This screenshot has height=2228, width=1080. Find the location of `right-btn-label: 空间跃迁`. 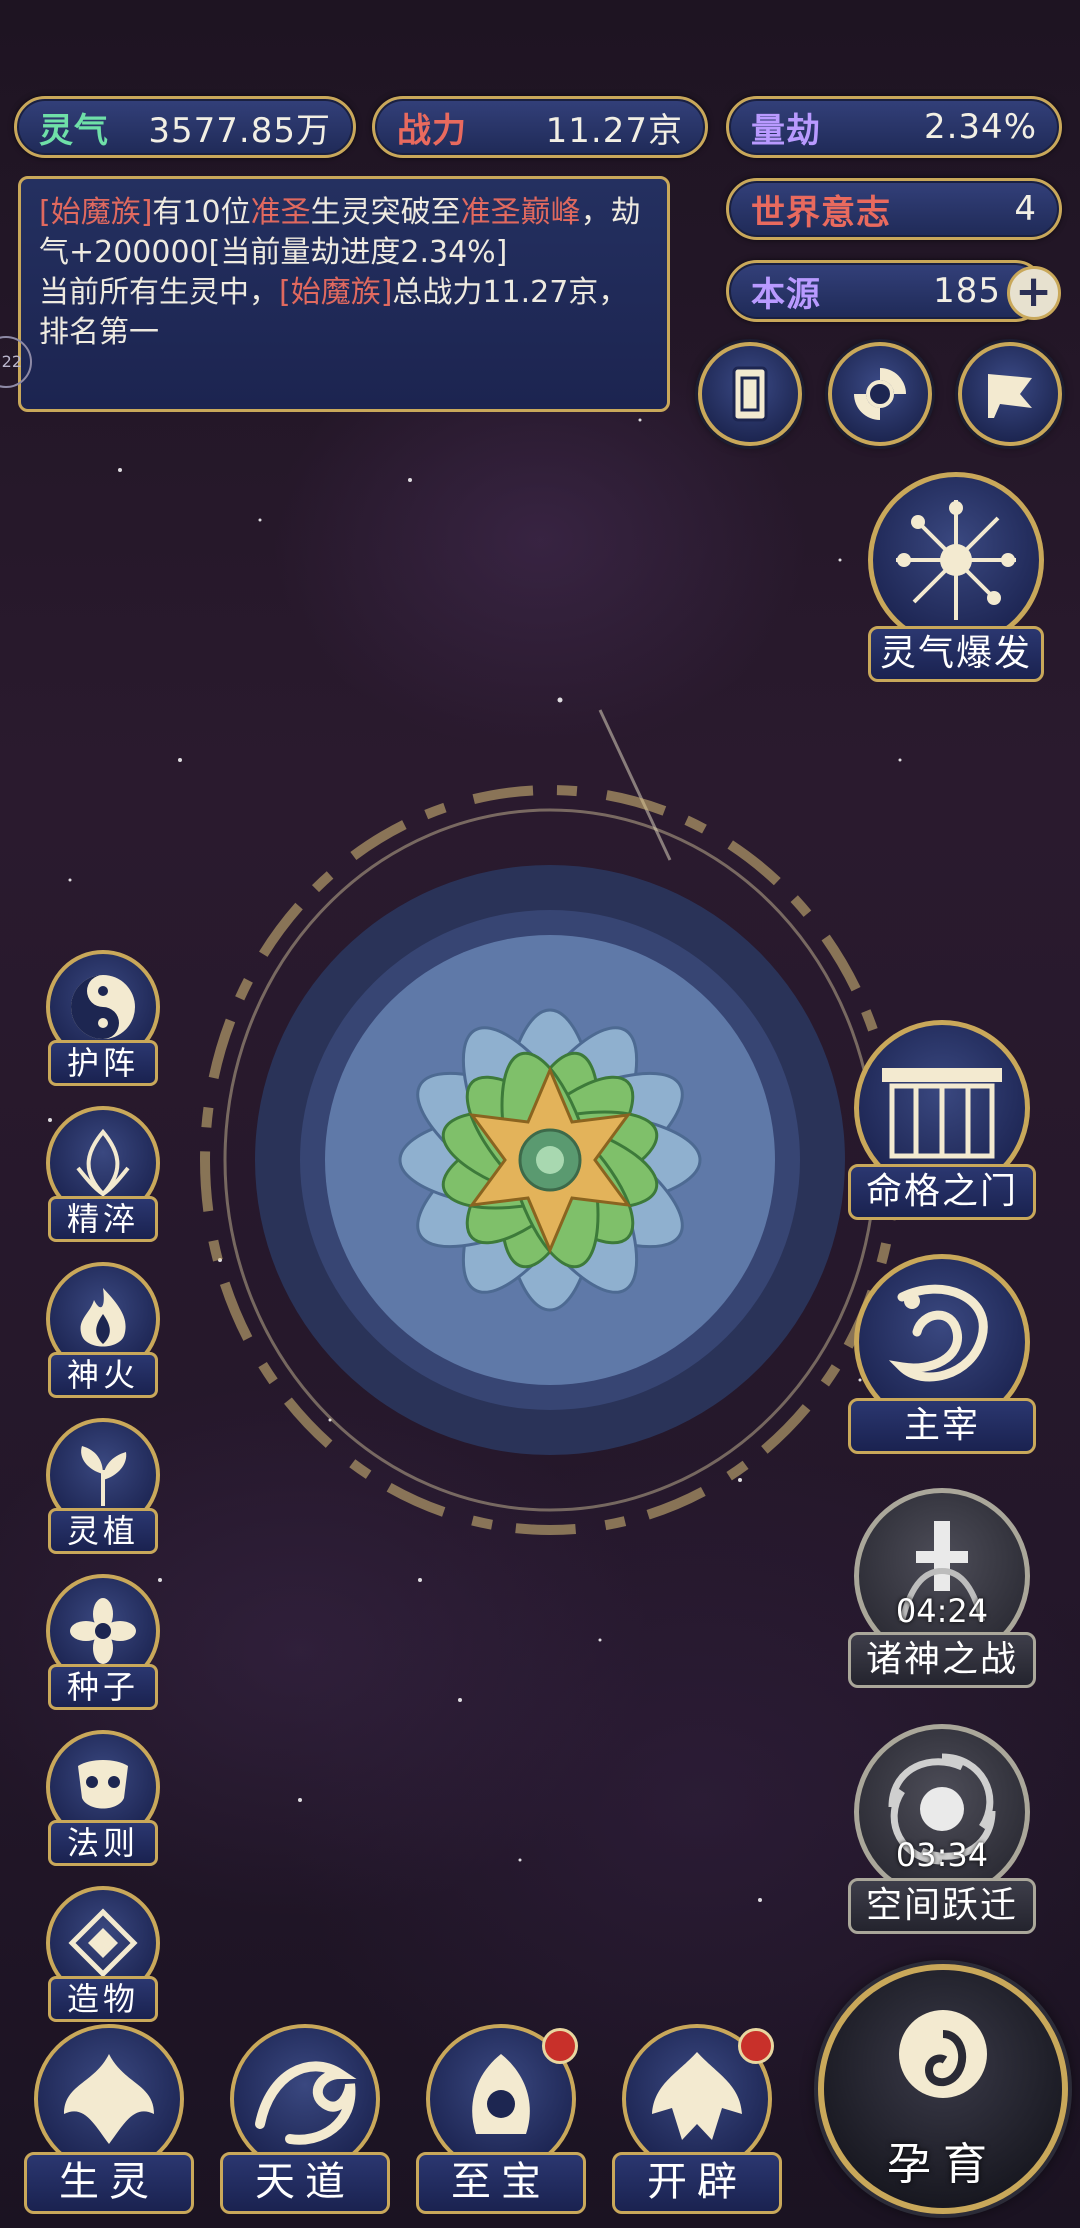

right-btn-label: 空间跃迁 is located at coordinates (942, 1906).